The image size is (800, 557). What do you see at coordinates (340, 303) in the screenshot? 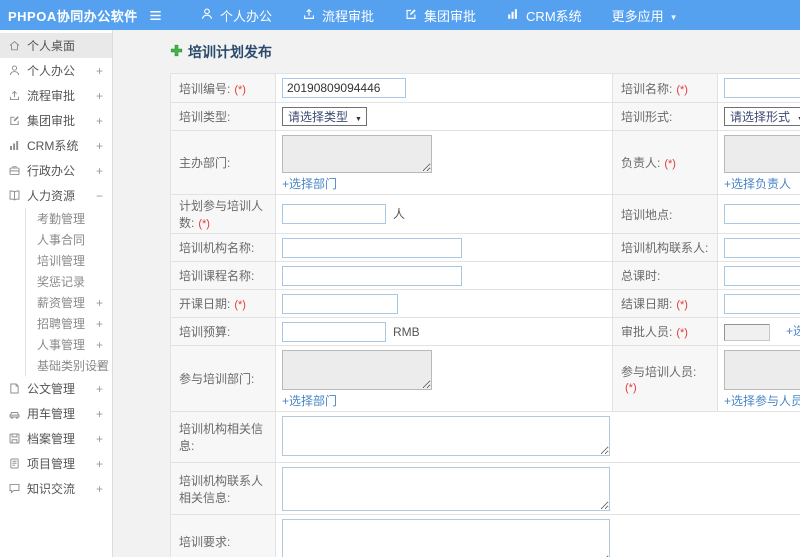
I see `start-date-input` at bounding box center [340, 303].